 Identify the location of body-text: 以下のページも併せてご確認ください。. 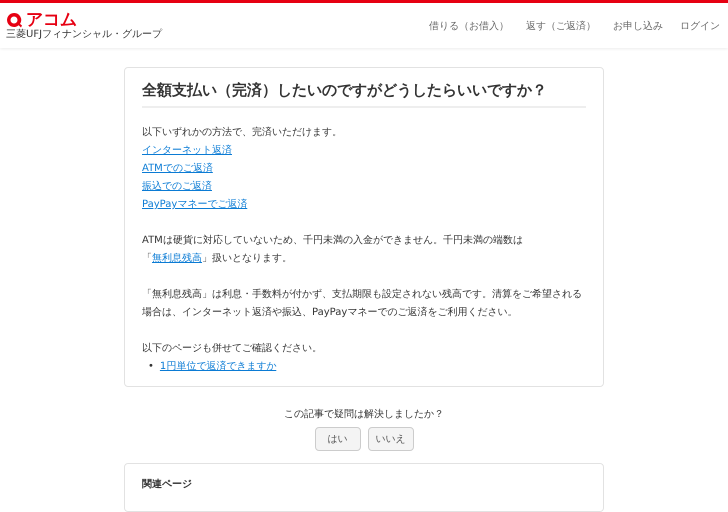
(232, 349).